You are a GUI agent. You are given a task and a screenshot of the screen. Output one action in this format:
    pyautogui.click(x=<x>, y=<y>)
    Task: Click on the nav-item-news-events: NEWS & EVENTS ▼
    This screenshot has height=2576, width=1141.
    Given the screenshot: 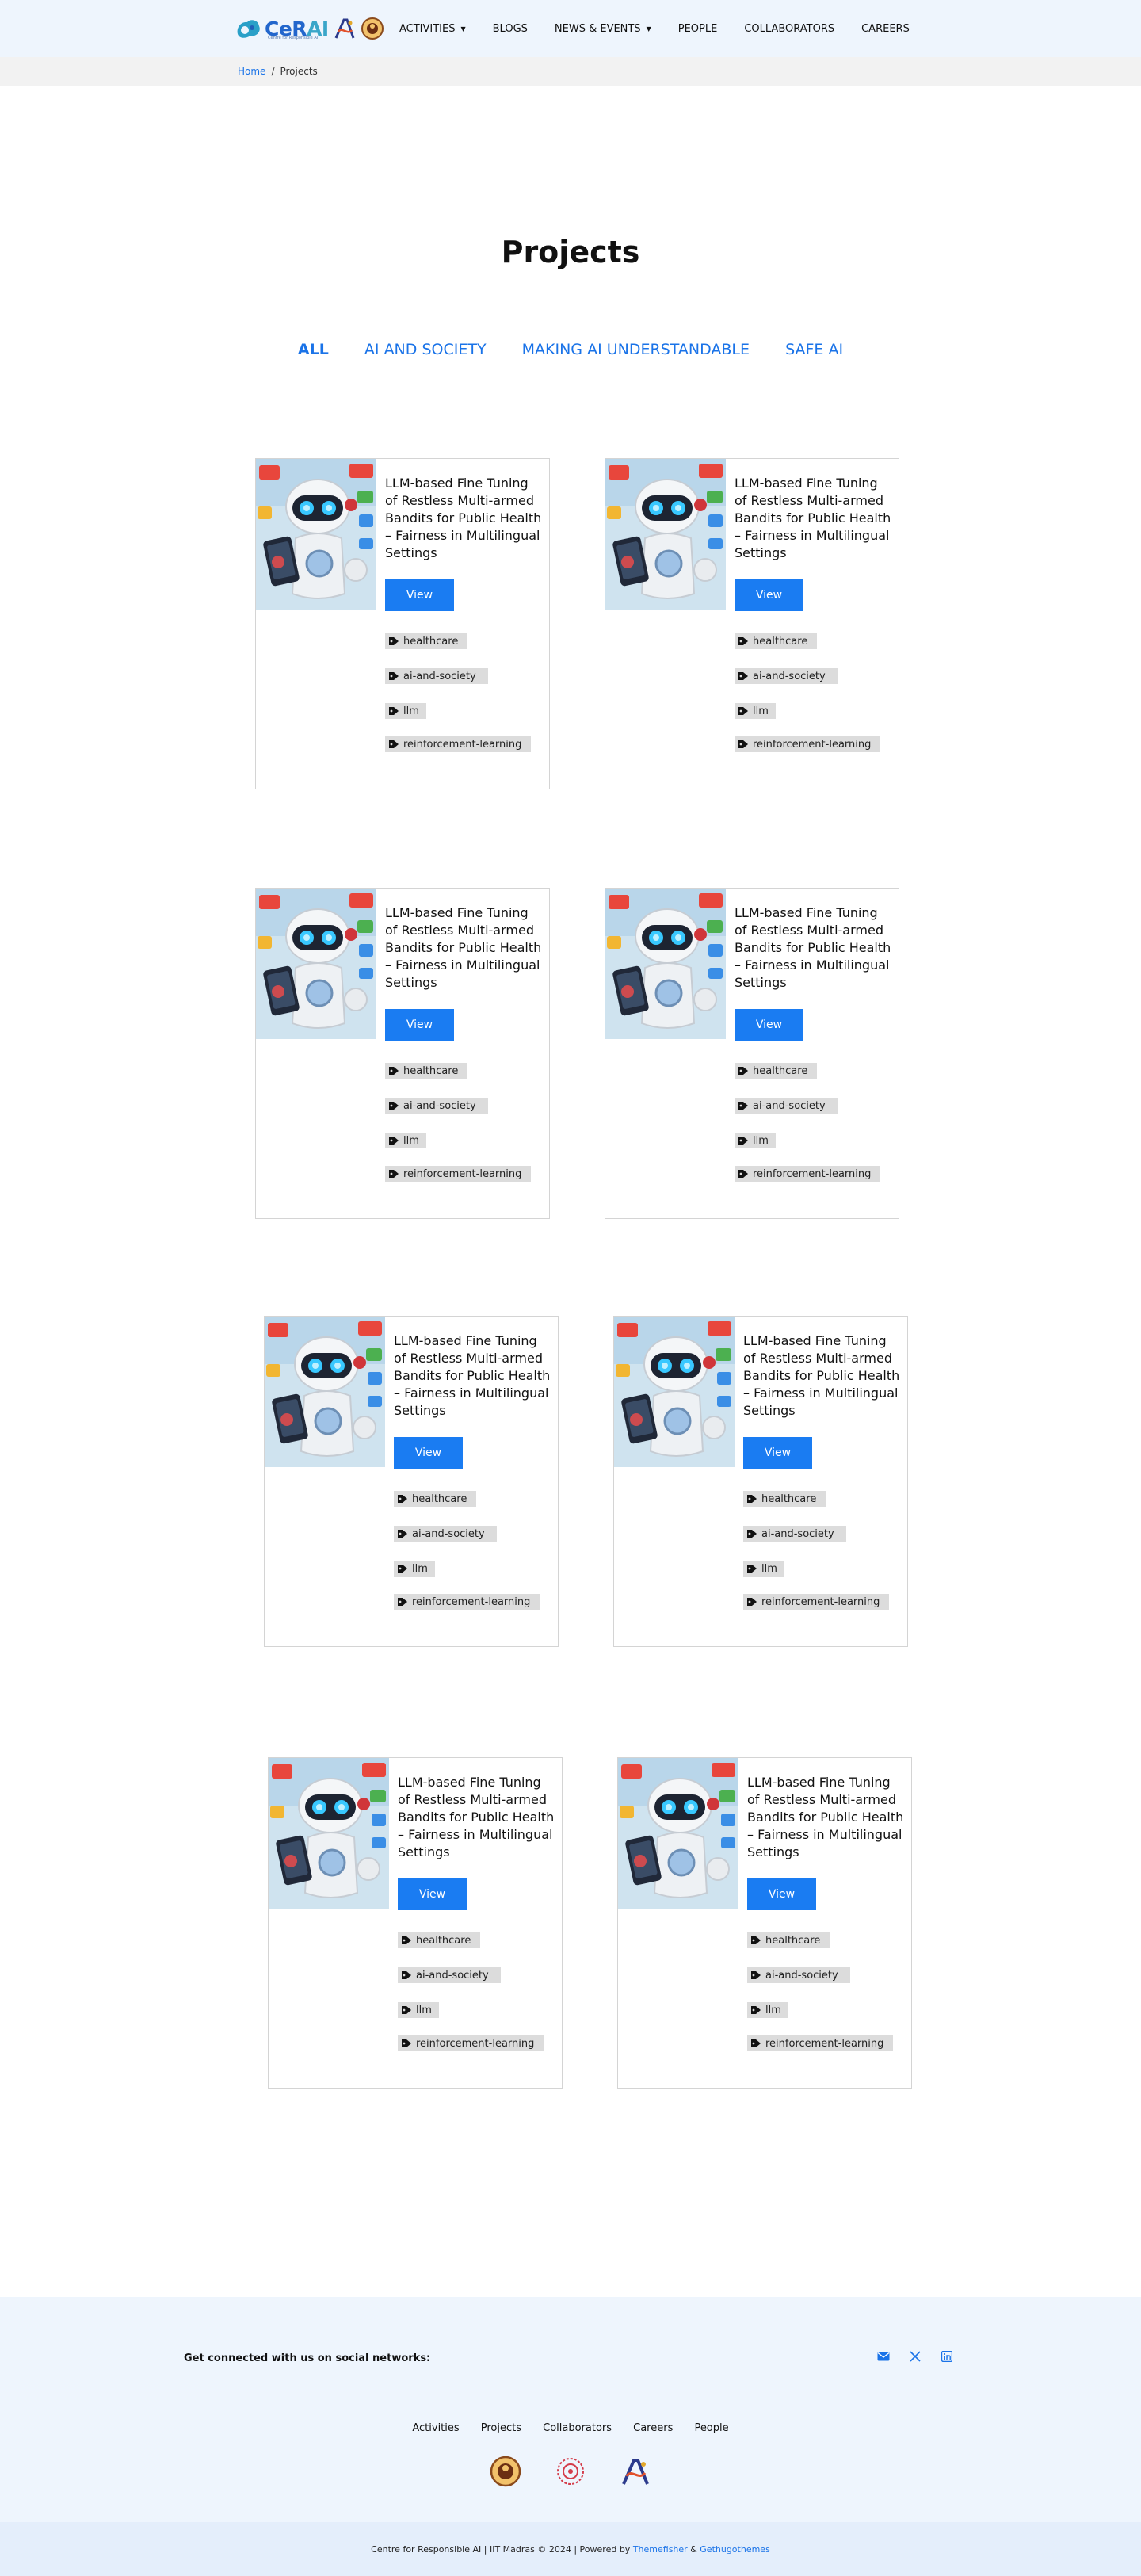 What is the action you would take?
    pyautogui.click(x=603, y=29)
    